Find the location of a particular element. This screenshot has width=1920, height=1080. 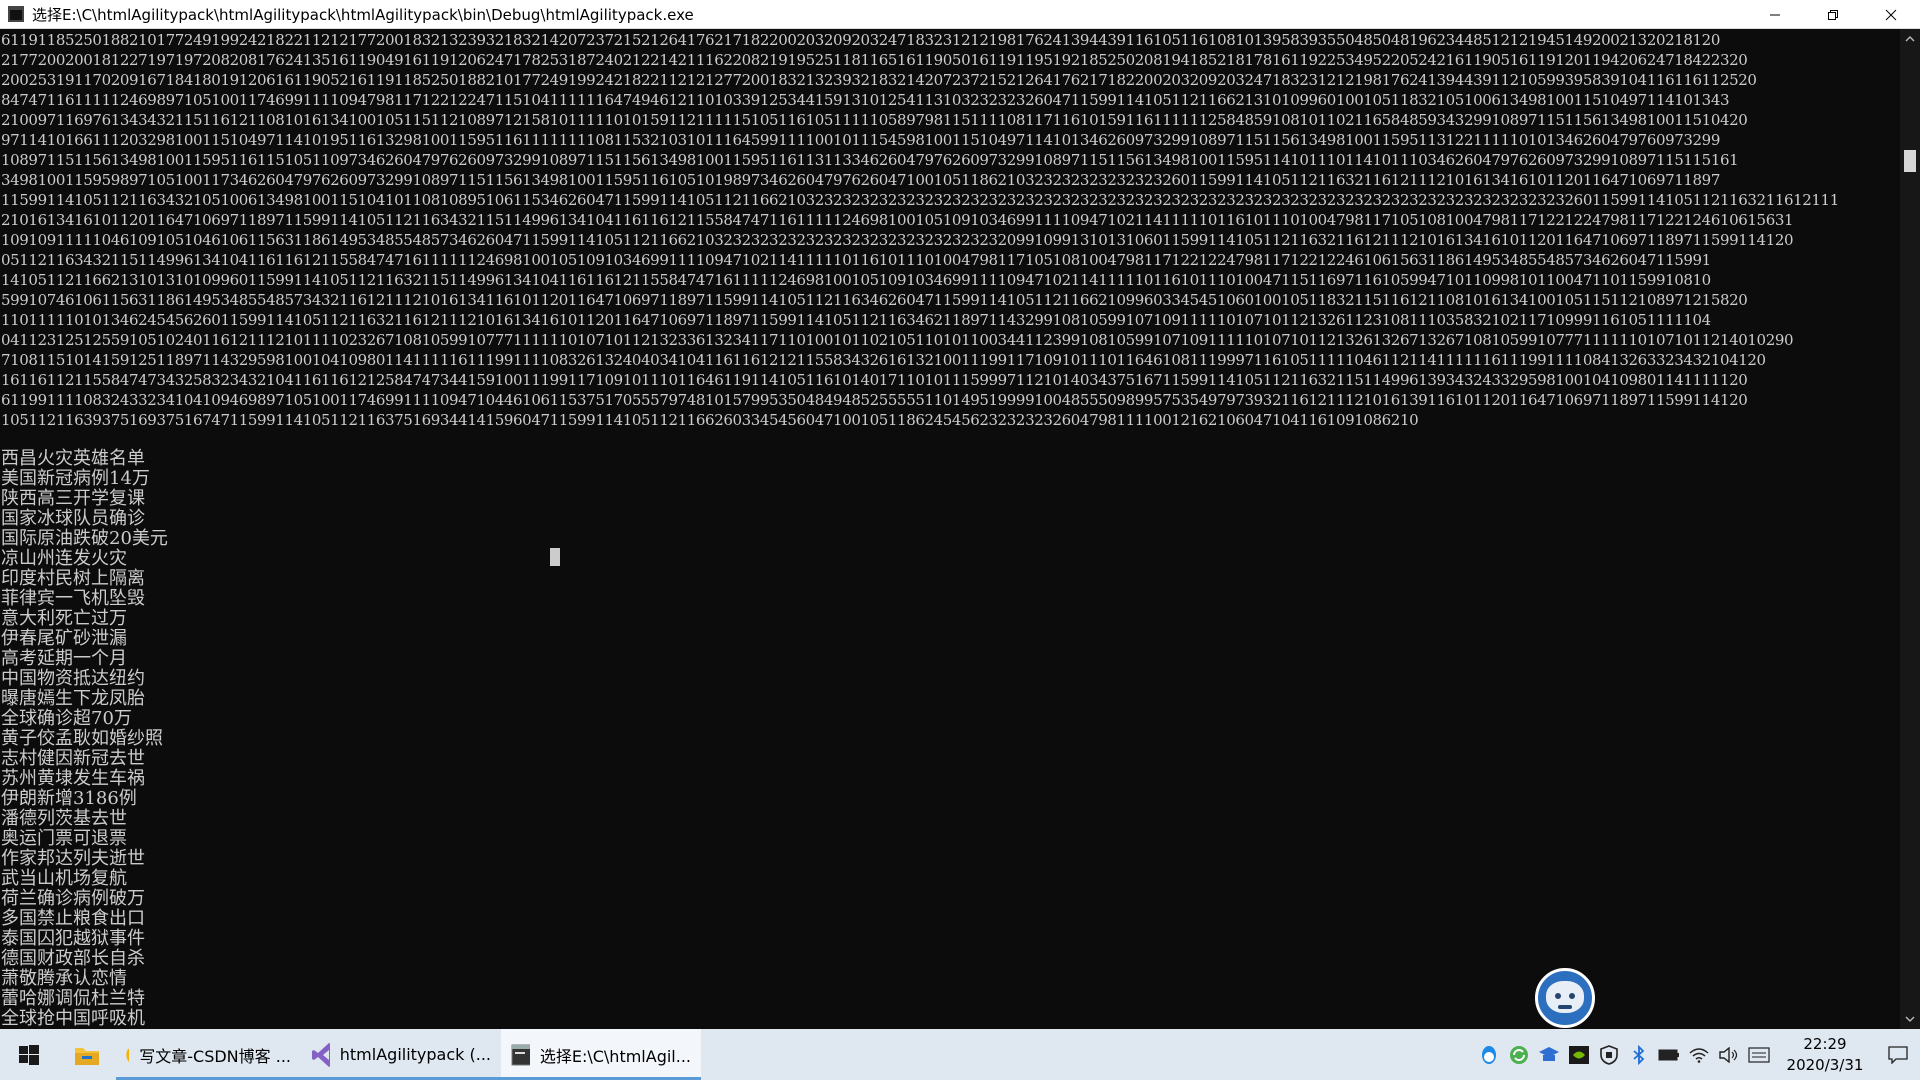

restore-icon is located at coordinates (1833, 14).